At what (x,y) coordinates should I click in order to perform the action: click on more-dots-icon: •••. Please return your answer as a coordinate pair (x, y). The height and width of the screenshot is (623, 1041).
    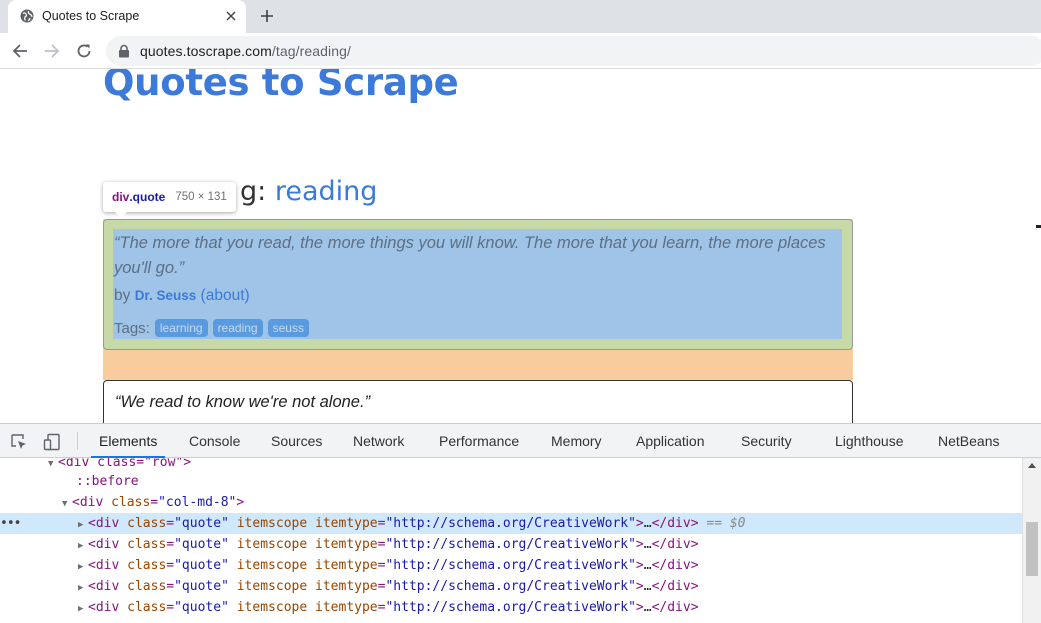
    Looking at the image, I should click on (10, 523).